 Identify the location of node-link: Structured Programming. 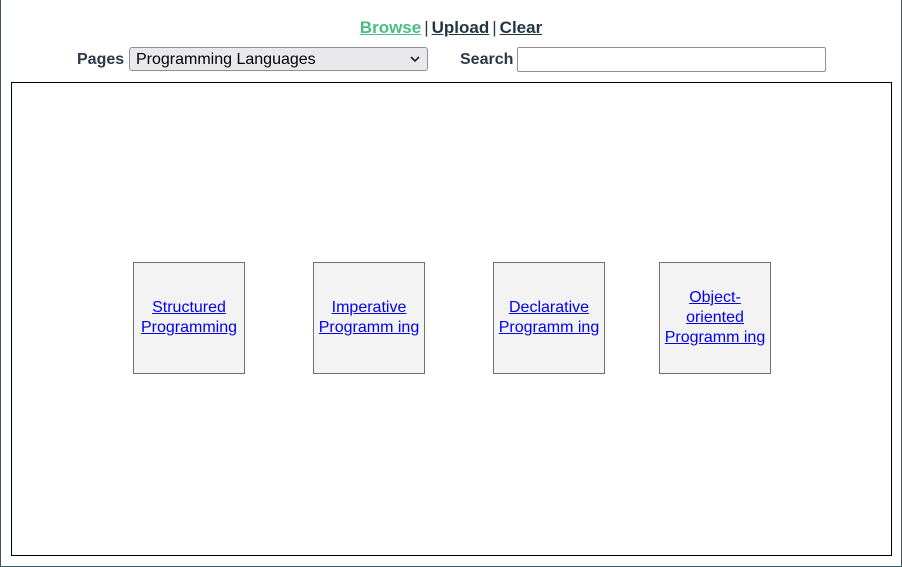
(189, 318).